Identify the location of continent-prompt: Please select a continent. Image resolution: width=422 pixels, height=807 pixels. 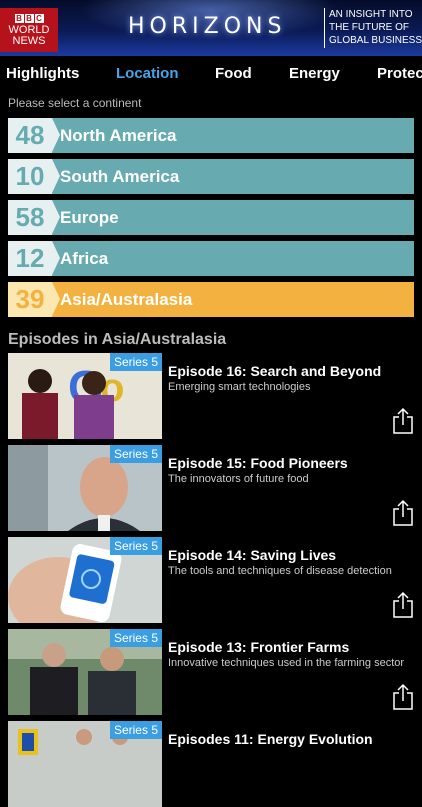
(75, 103).